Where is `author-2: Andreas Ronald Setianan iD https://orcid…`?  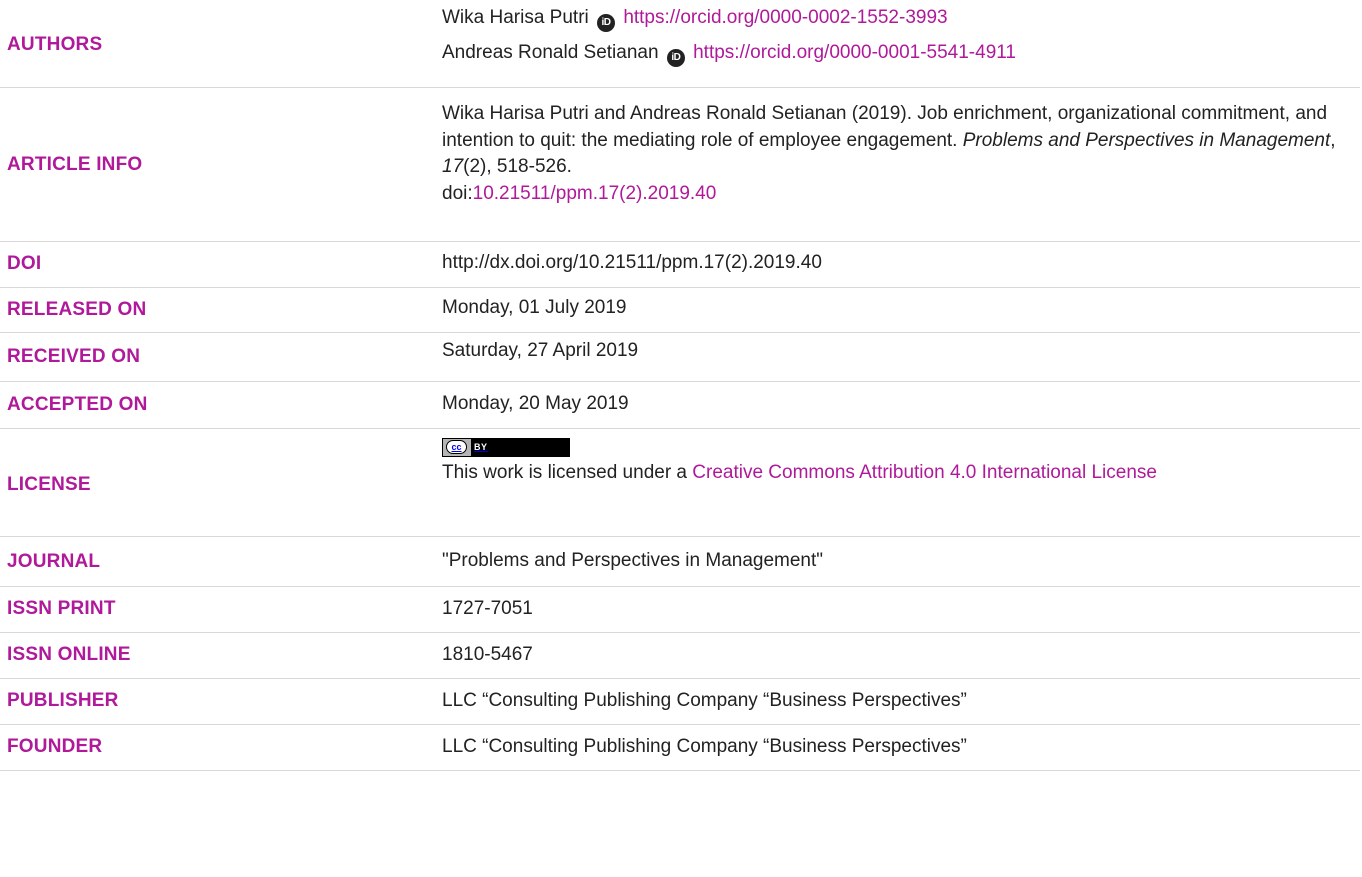
author-2: Andreas Ronald Setianan iD https://orcid… is located at coordinates (892, 55).